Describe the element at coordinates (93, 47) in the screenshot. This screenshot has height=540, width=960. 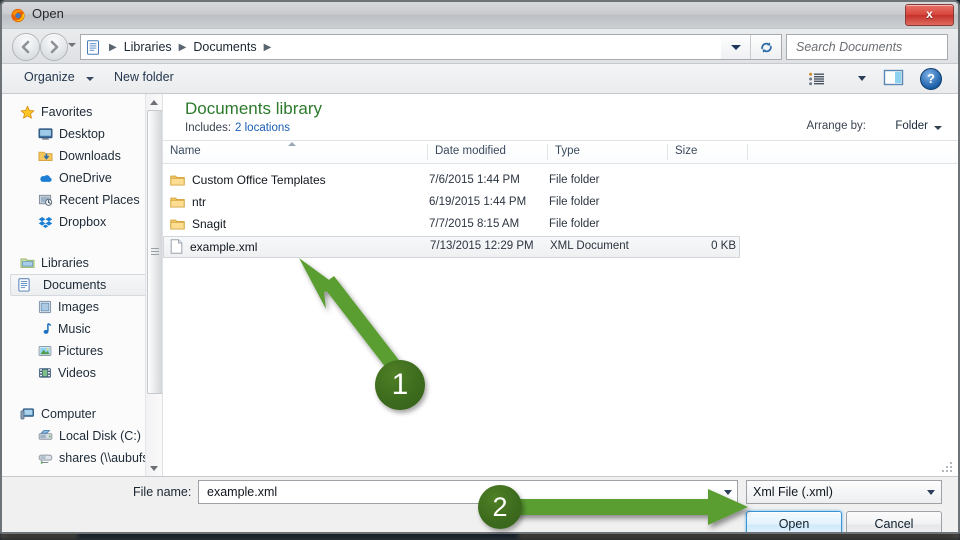
I see `library-document-icon` at that location.